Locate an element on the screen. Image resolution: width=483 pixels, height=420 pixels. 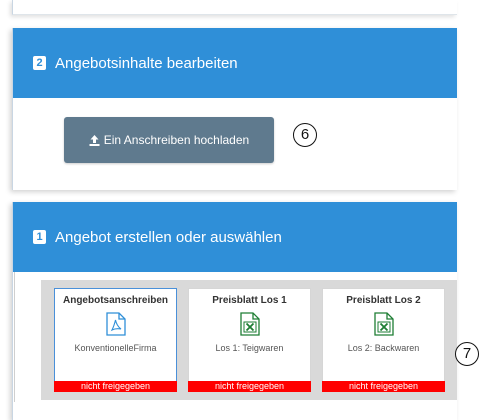
step-badge: 2 is located at coordinates (39, 63).